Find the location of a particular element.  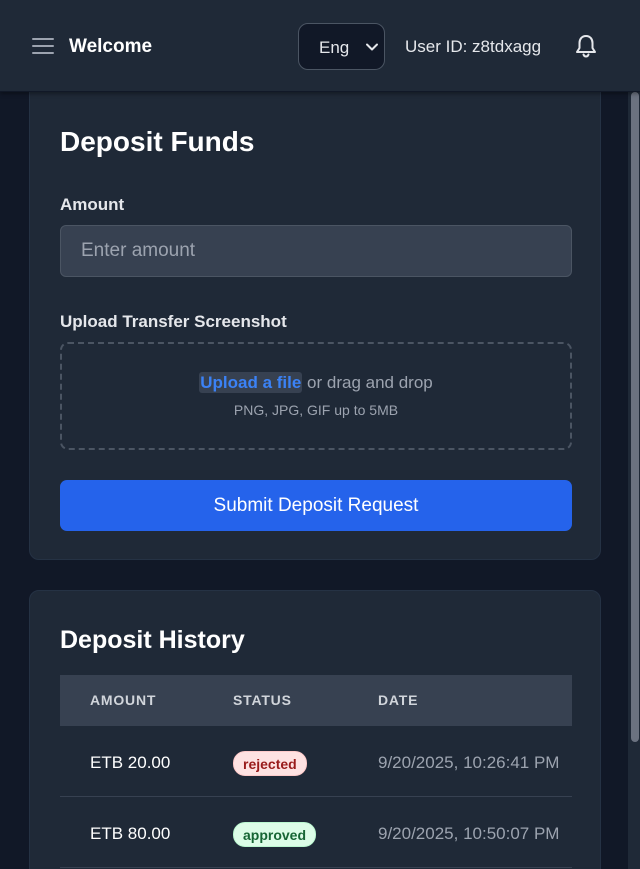

row-amount: ETB 20.00 is located at coordinates (130, 762).